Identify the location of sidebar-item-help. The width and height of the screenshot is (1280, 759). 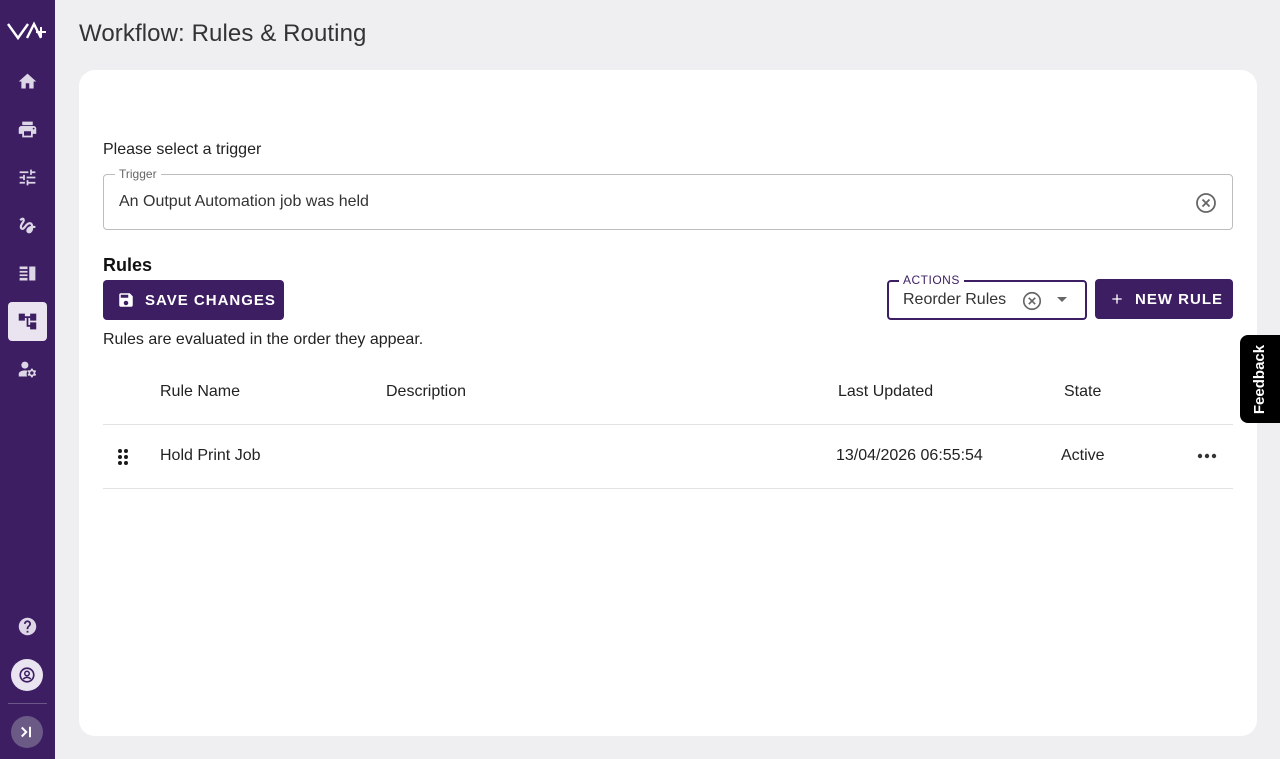
(27, 626).